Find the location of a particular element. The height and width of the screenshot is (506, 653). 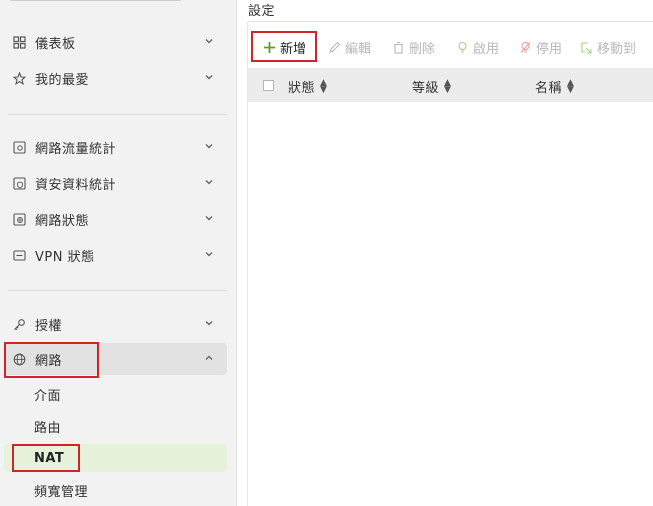

sidebar-subitem-routing: 路由 is located at coordinates (115, 426).